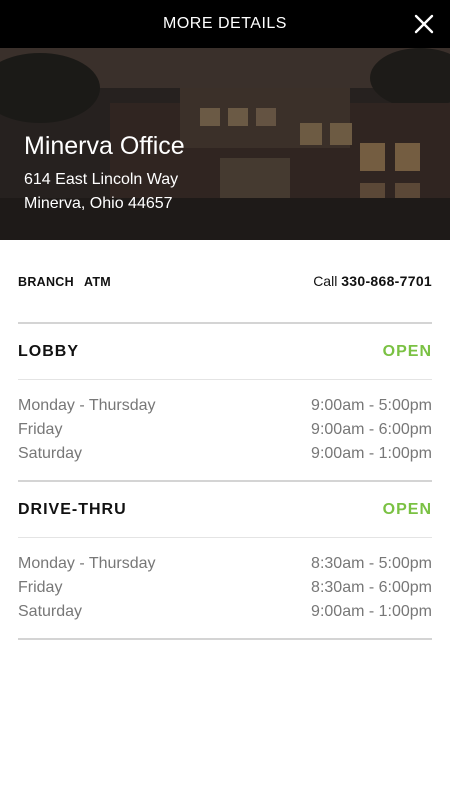 Image resolution: width=450 pixels, height=800 pixels. What do you see at coordinates (407, 509) in the screenshot?
I see `drive-thru-status-badge: OPEN` at bounding box center [407, 509].